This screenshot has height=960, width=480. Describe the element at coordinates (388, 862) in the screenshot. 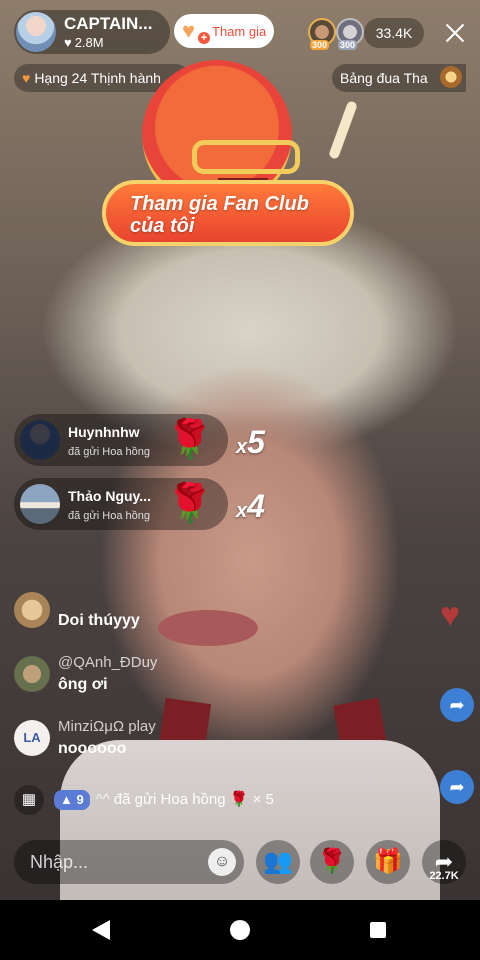

I see `gift-icon: 🎁` at that location.